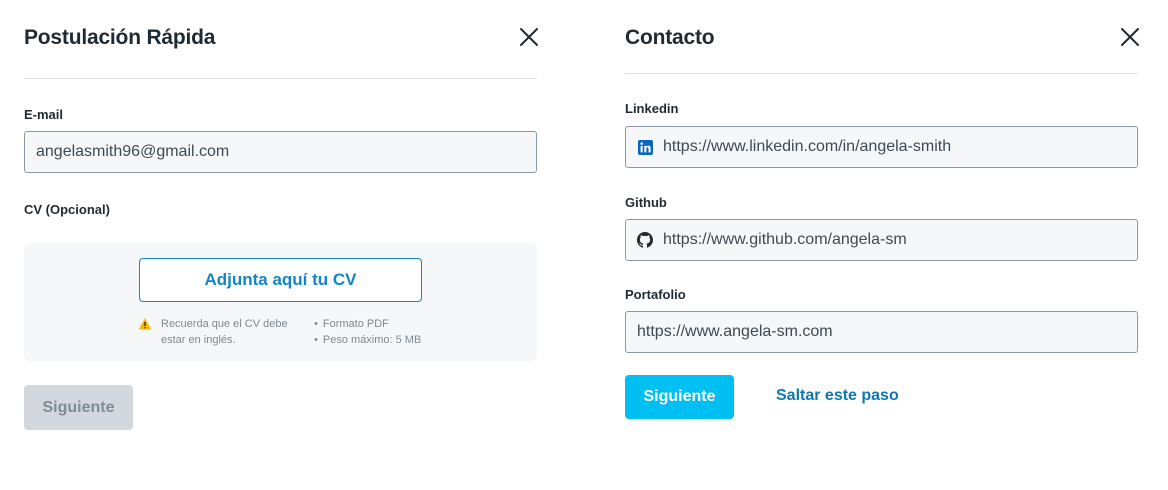 Image resolution: width=1168 pixels, height=490 pixels. What do you see at coordinates (785, 239) in the screenshot?
I see `github-value: https://www.github.com/angela-sm` at bounding box center [785, 239].